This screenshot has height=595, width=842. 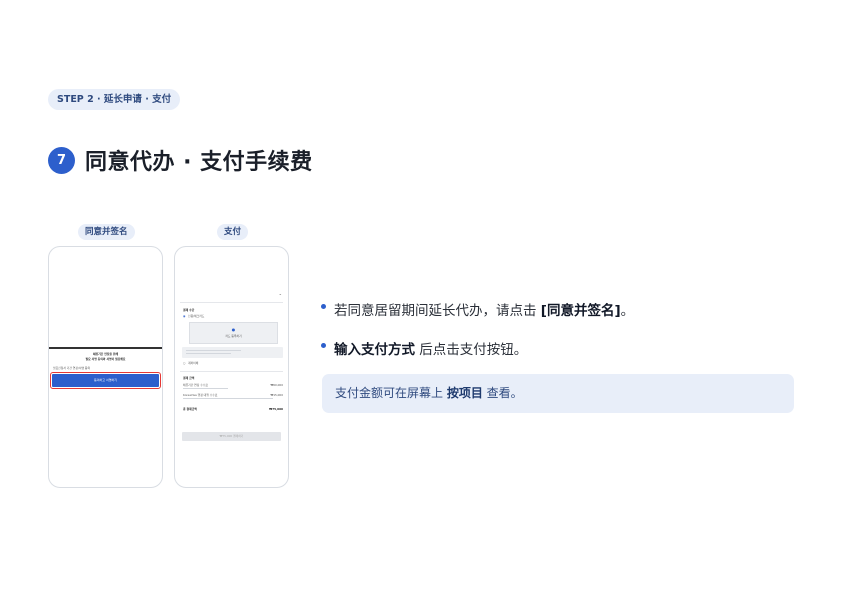 I want to click on fee-row-1-label: 체류기간 연장 수수료, so click(x=195, y=385).